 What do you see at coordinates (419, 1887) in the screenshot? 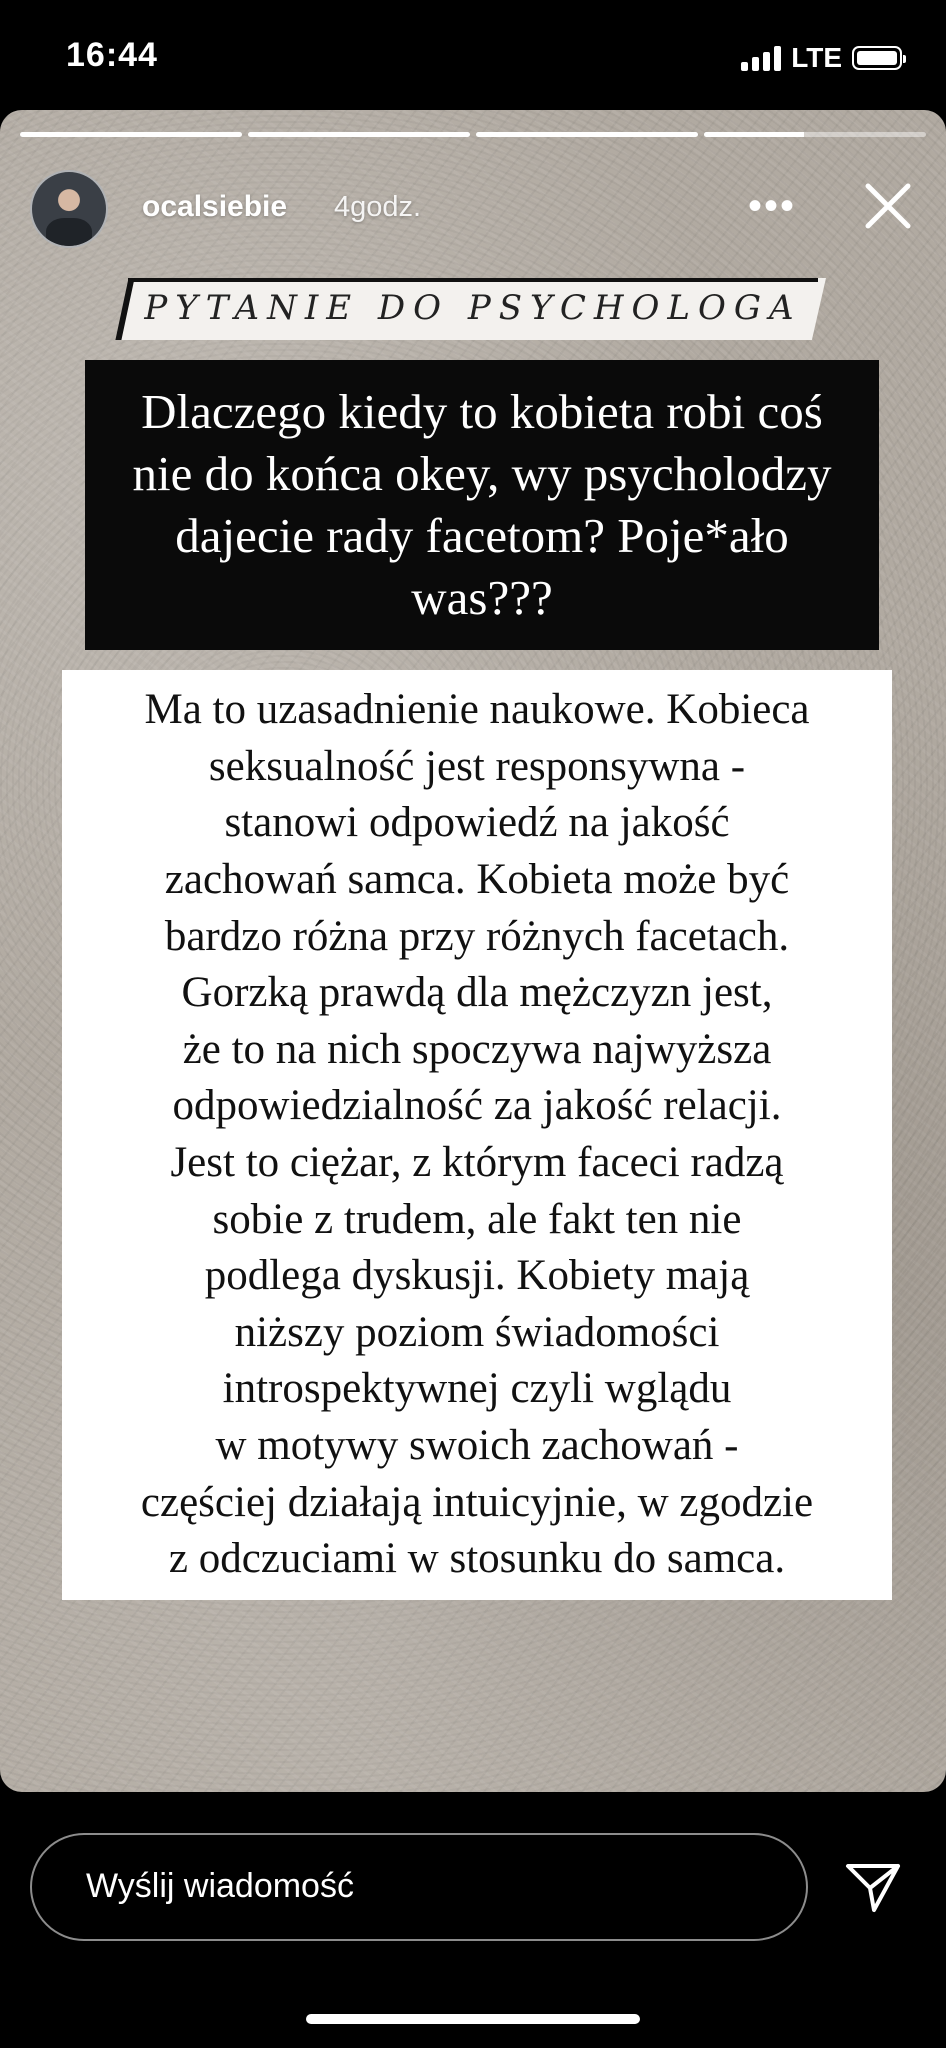
I see `message-input: Wyślij wiadomość` at bounding box center [419, 1887].